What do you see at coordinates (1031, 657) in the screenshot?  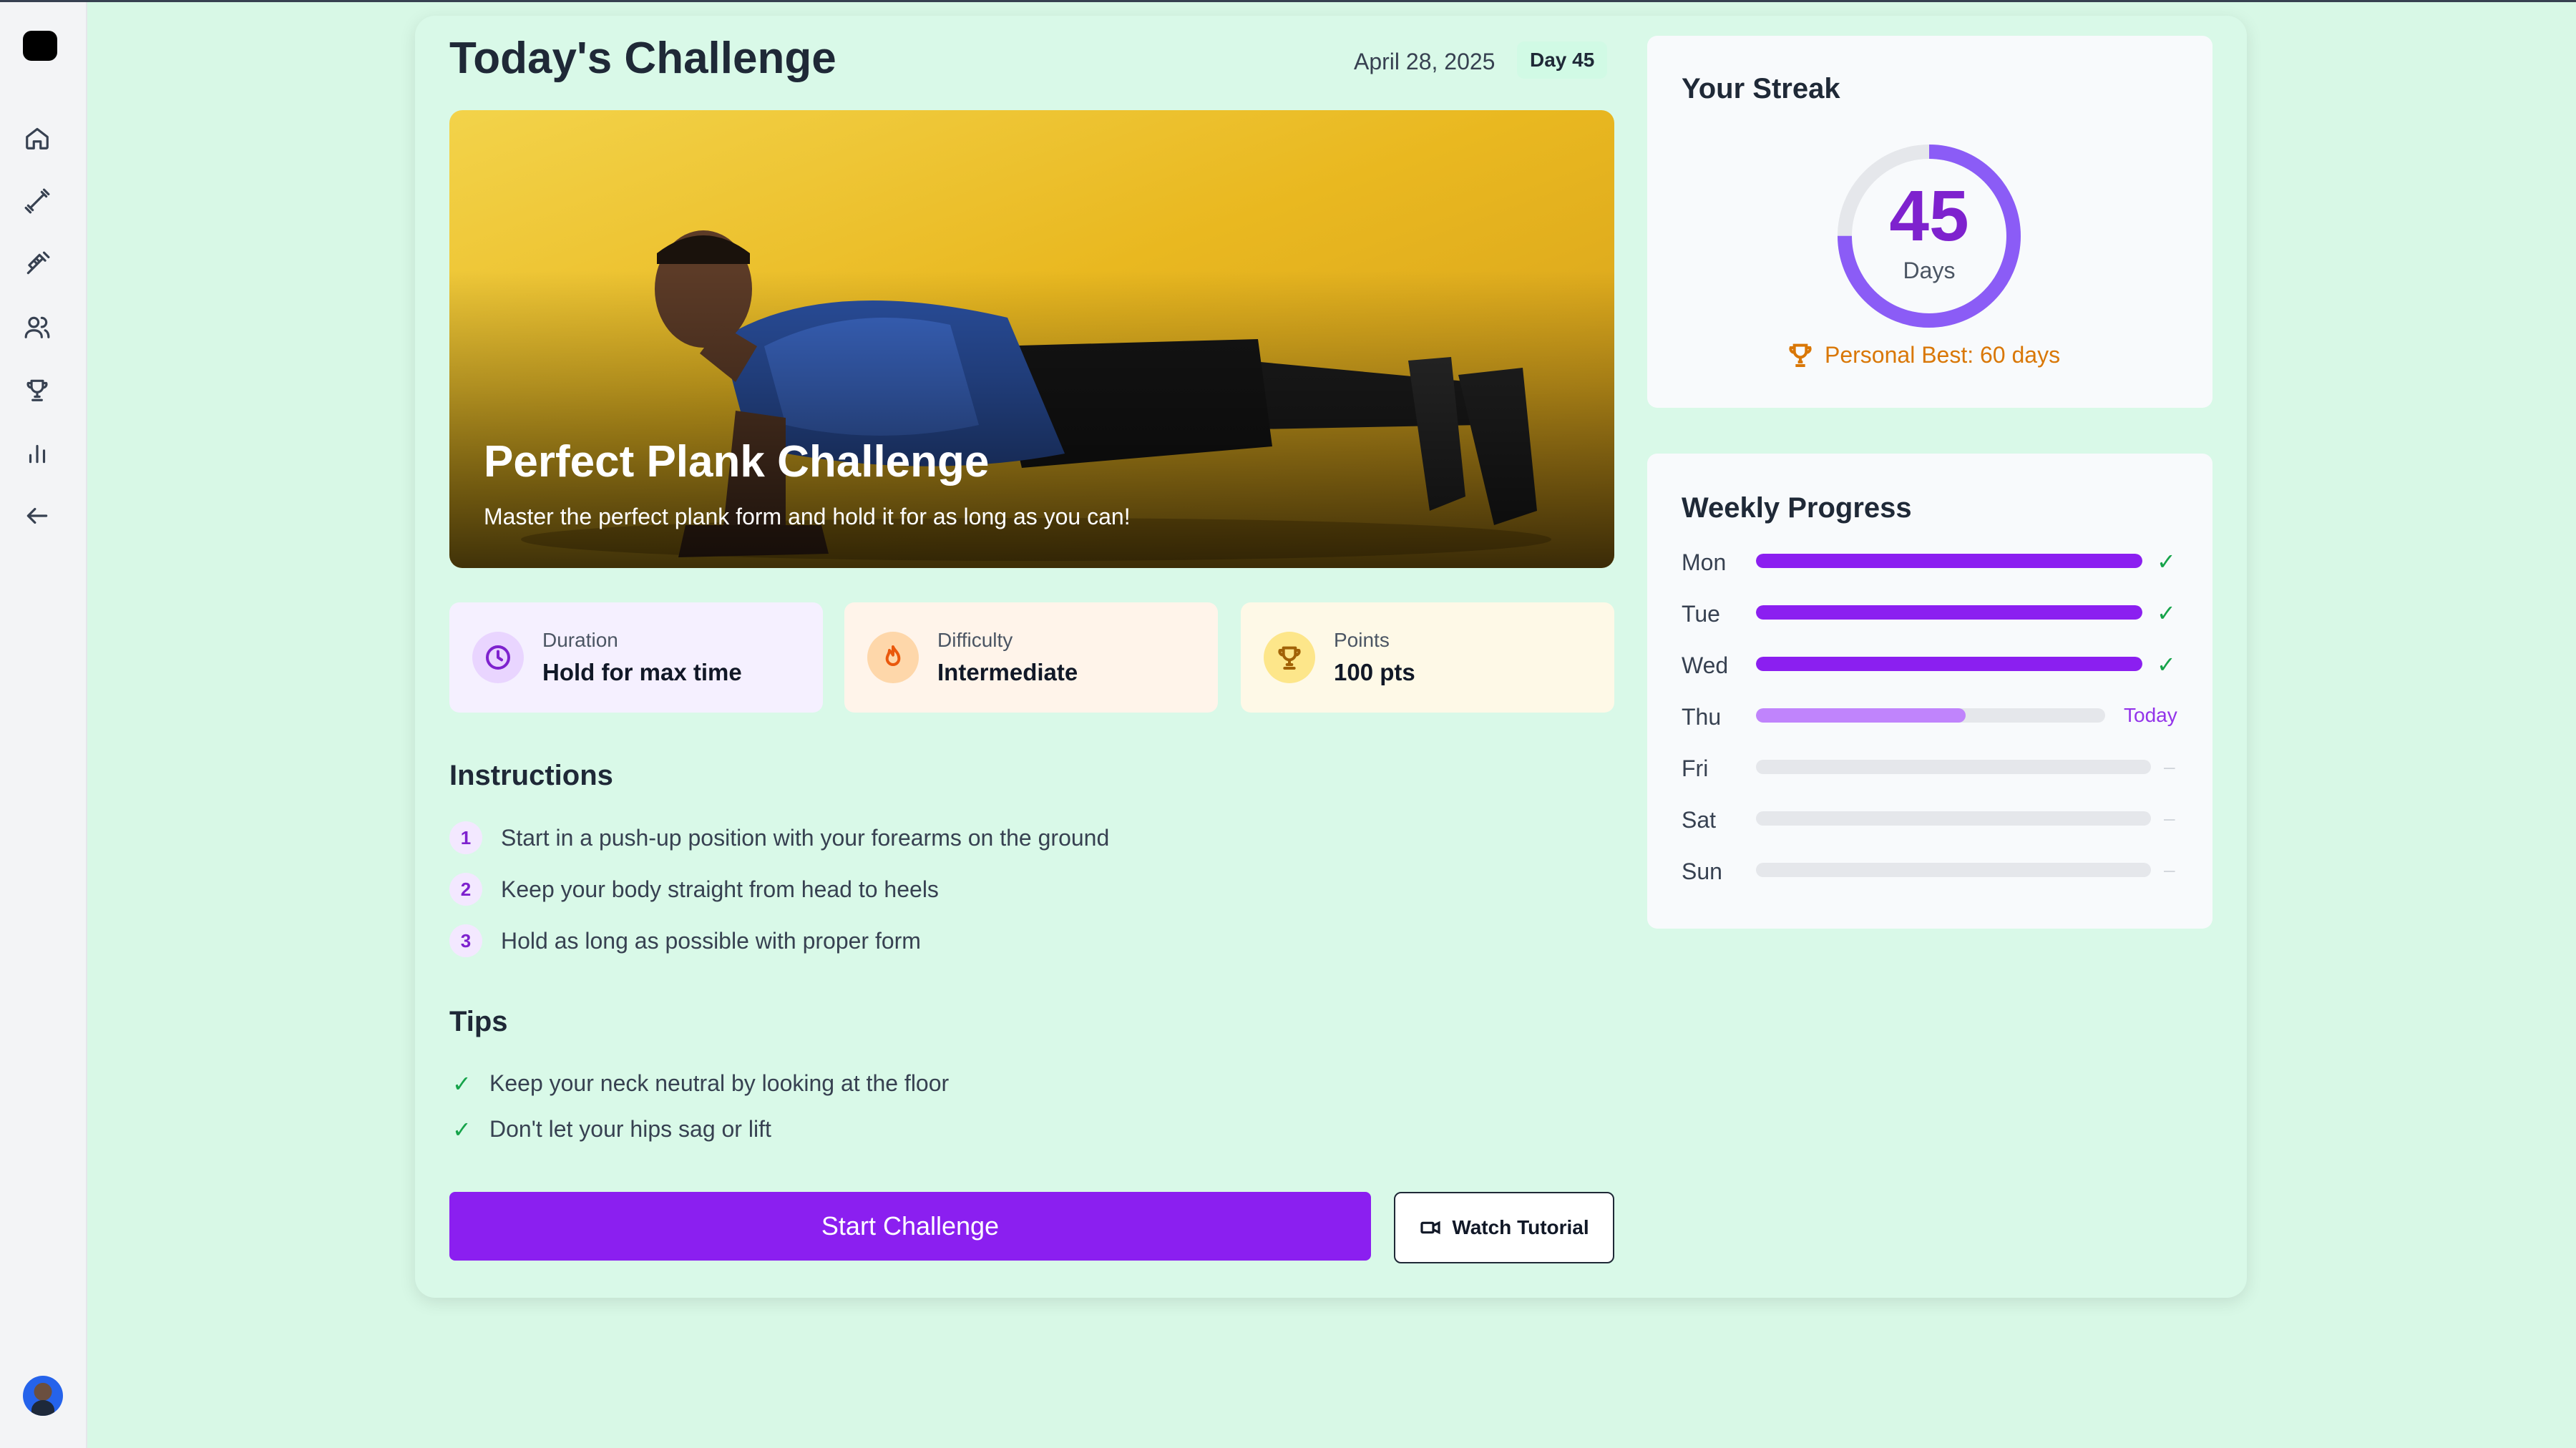 I see `difficulty-card: Difficulty Intermediate` at bounding box center [1031, 657].